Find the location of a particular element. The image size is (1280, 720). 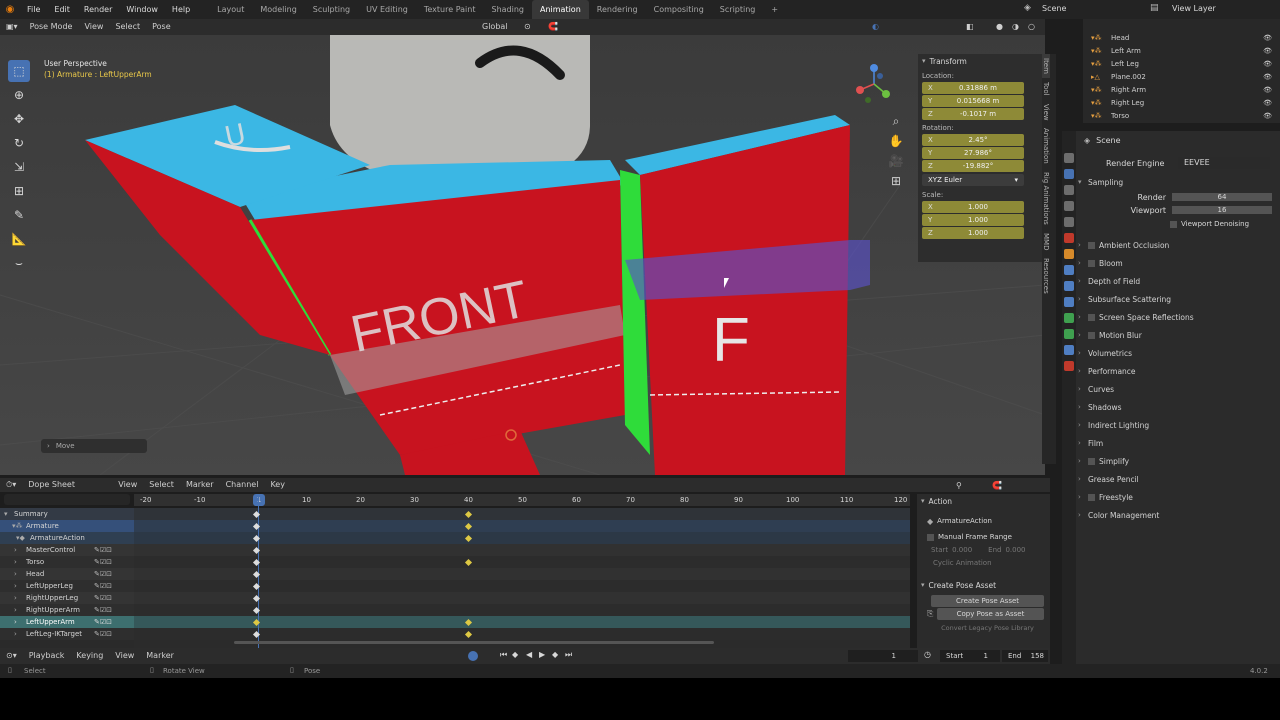

end-frame-field: End 158 is located at coordinates (1025, 656).